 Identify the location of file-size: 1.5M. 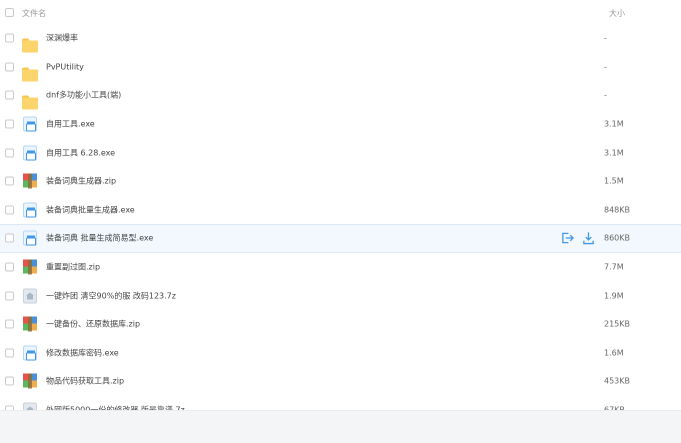
(614, 181).